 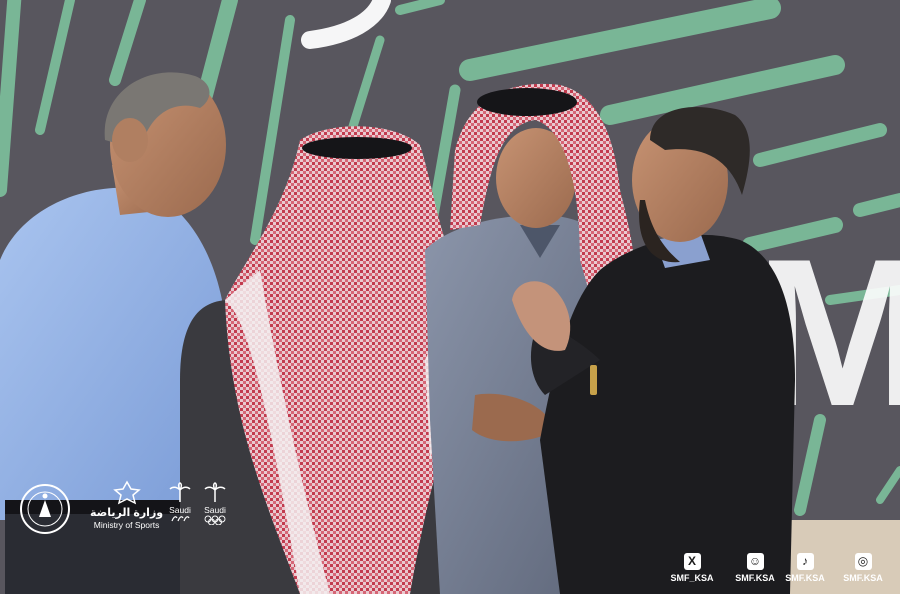 I want to click on paralympic-label: Saudi, so click(x=180, y=510).